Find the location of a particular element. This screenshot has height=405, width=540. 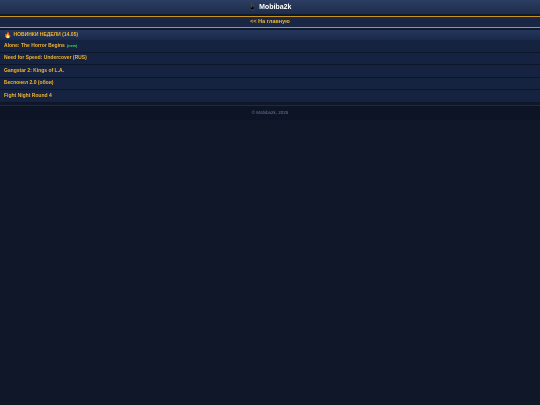

list-item: Gangstar 2: Kings of L.A. is located at coordinates (270, 71).